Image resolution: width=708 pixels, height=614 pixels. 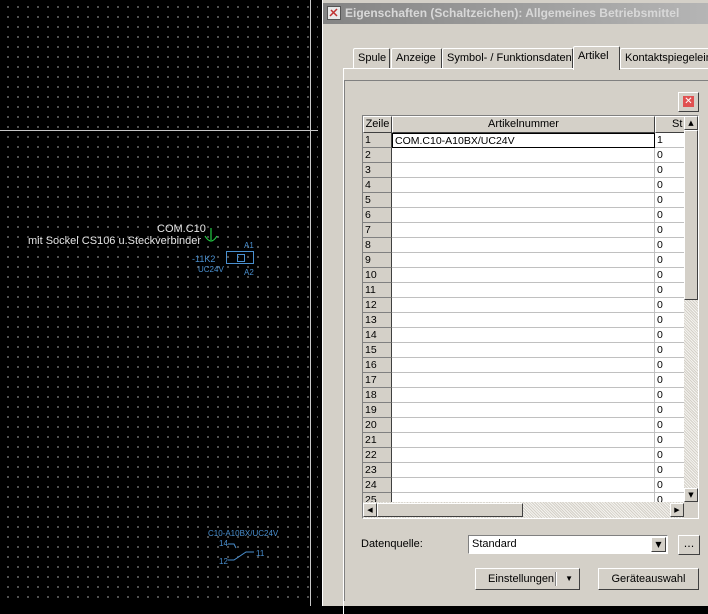 I want to click on row-number: 15, so click(x=377, y=350).